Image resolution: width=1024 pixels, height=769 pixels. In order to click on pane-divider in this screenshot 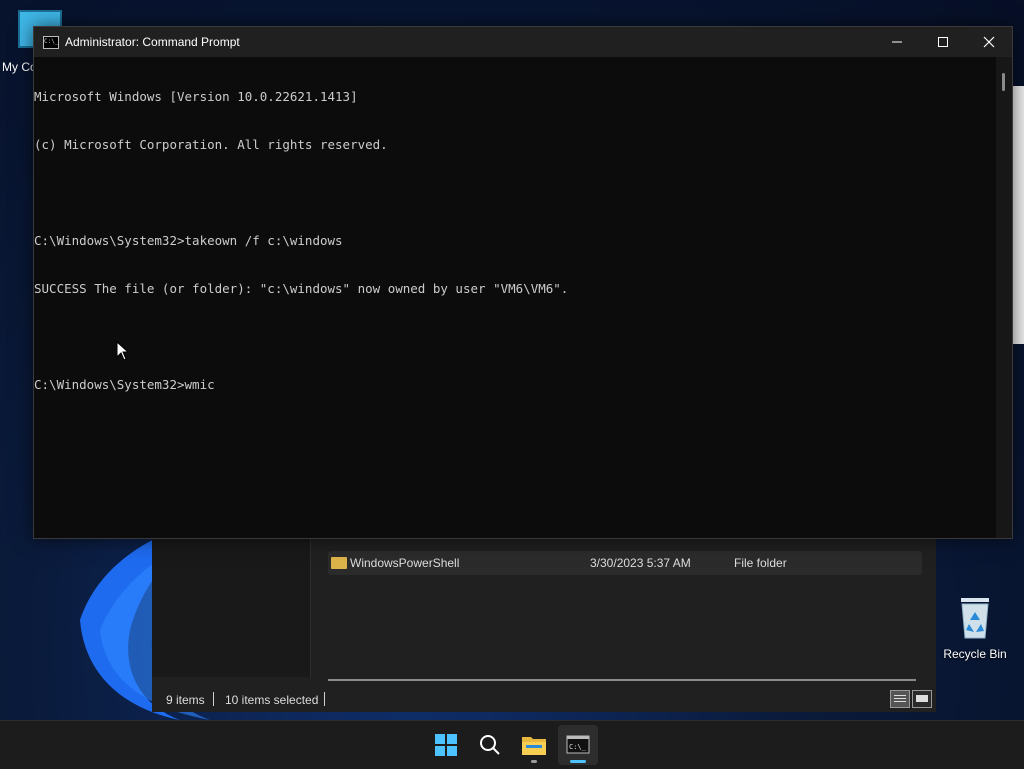, I will do `click(310, 607)`.